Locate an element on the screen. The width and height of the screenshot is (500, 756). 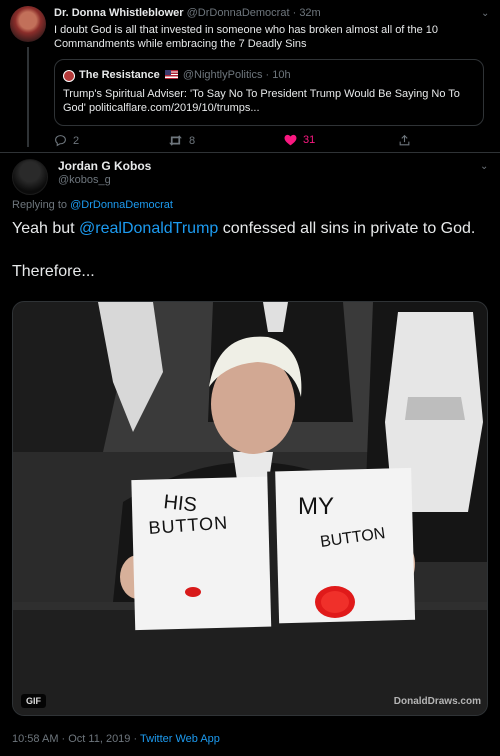
author-name: Dr. Donna Whistleblower is located at coordinates (119, 13).